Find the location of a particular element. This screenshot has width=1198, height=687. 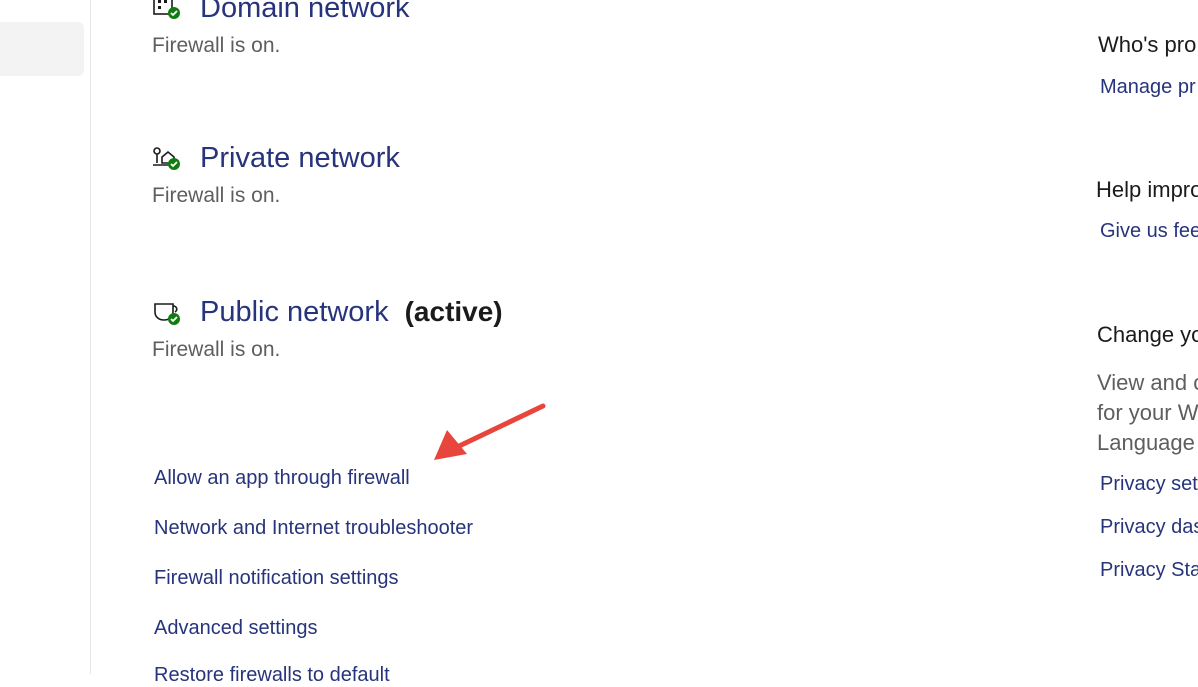

domain-firewall-status: Firewall is on. is located at coordinates (216, 45).